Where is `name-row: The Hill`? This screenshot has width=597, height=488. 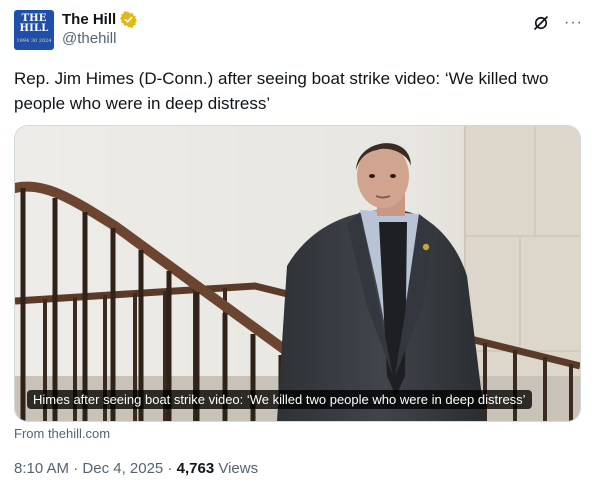 name-row: The Hill is located at coordinates (100, 19).